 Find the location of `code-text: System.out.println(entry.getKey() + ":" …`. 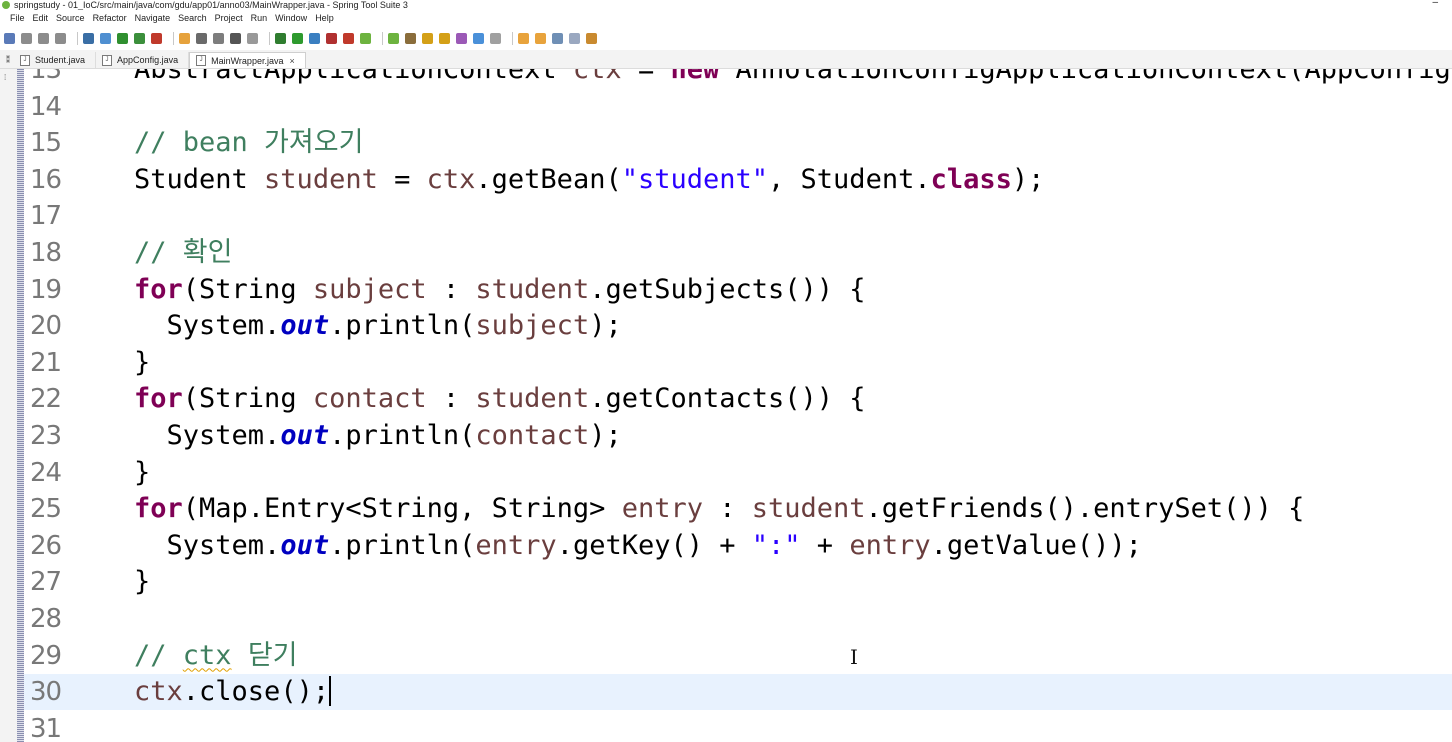

code-text: System.out.println(entry.getKey() + ":" … is located at coordinates (638, 546).